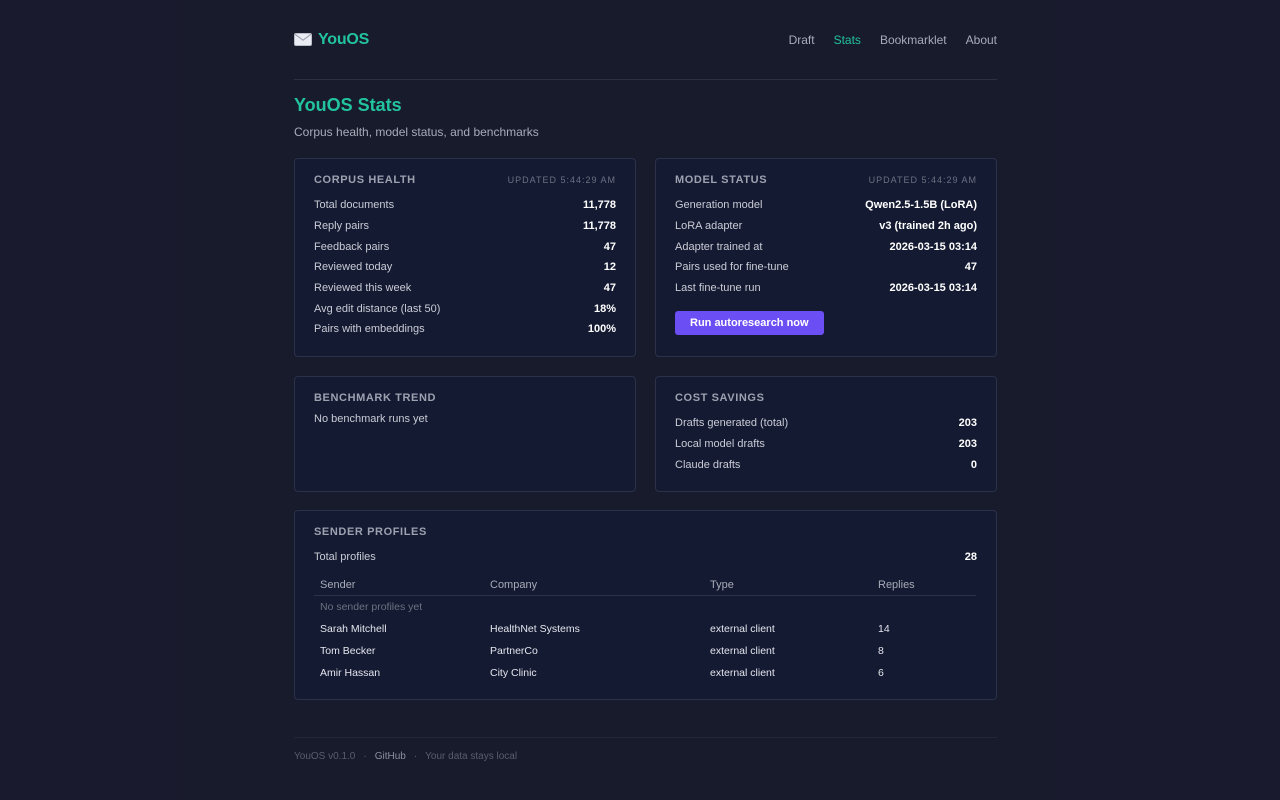  Describe the element at coordinates (720, 398) in the screenshot. I see `card-title: Cost Savings` at that location.